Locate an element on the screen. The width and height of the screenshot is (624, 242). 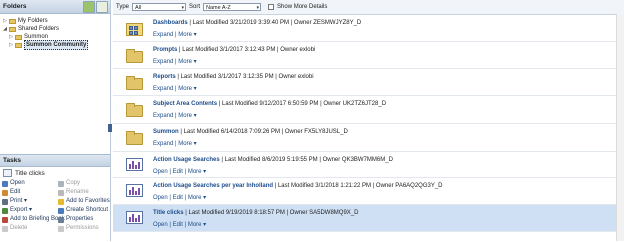
item-name-link: Reports is located at coordinates (164, 77).